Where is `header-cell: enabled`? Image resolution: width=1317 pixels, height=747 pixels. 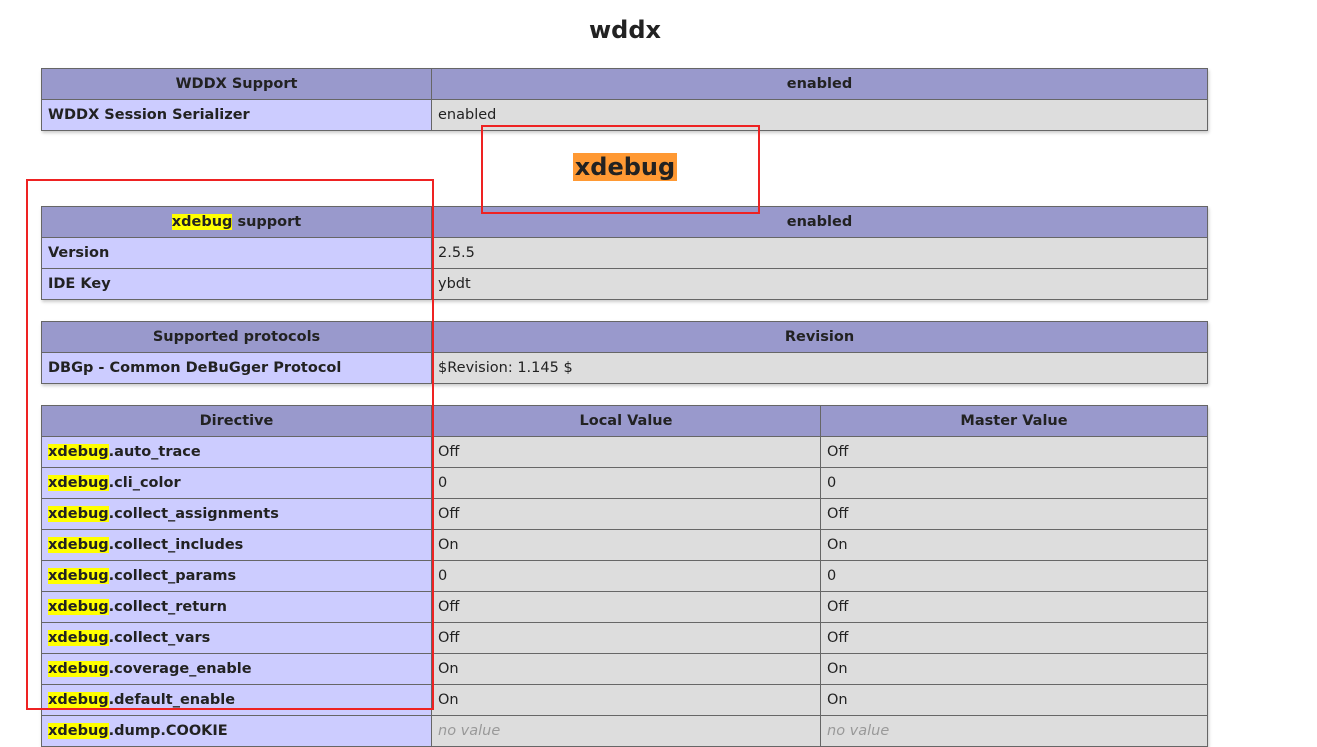 header-cell: enabled is located at coordinates (819, 84).